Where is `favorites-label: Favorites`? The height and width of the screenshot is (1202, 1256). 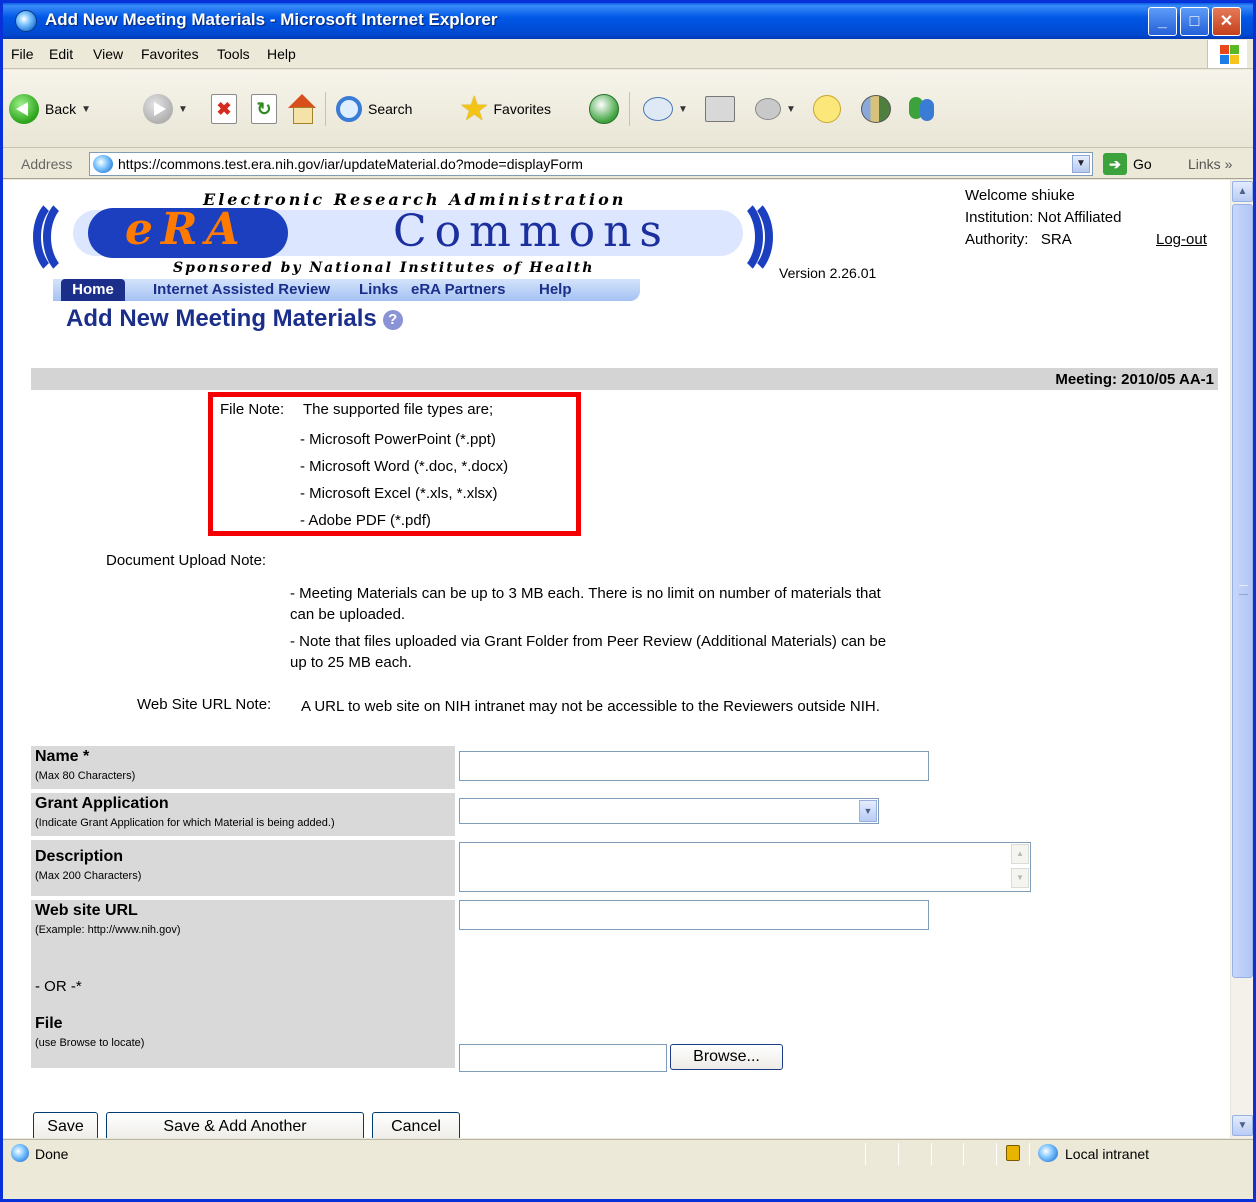 favorites-label: Favorites is located at coordinates (522, 109).